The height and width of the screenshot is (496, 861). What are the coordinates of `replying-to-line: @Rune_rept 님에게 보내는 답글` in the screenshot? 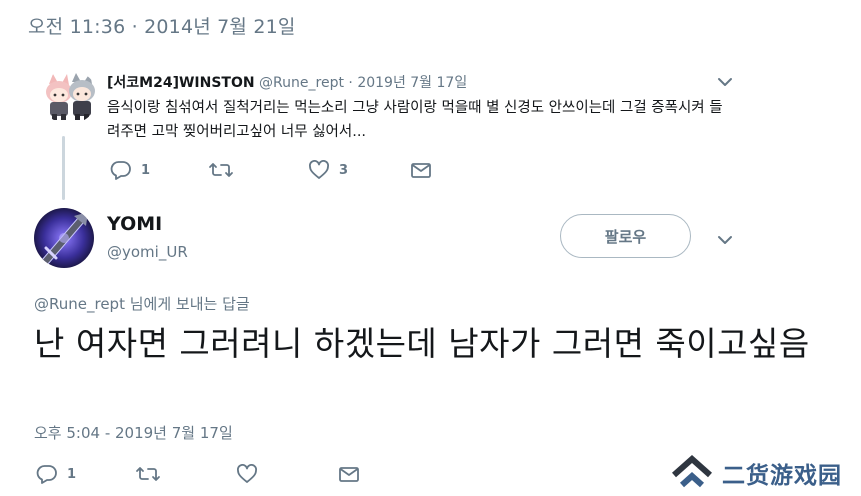 It's located at (142, 303).